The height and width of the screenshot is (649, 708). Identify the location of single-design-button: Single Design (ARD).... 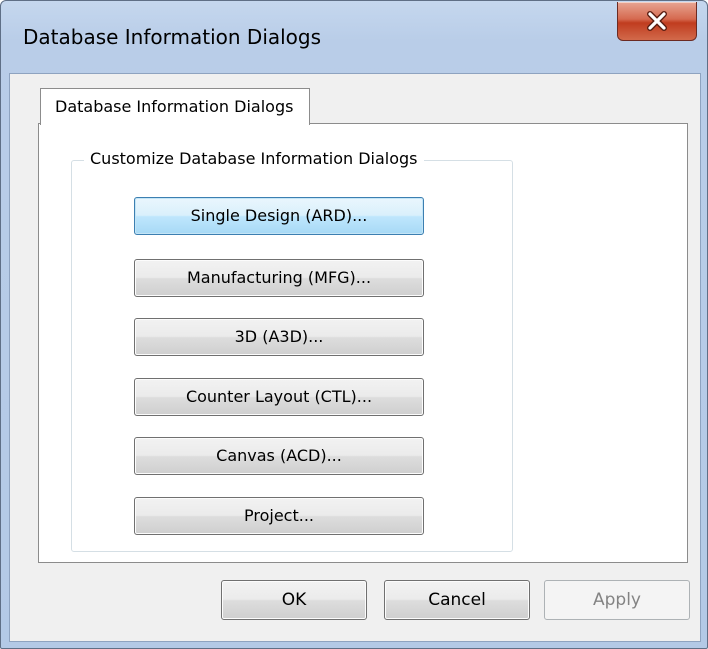
(279, 216).